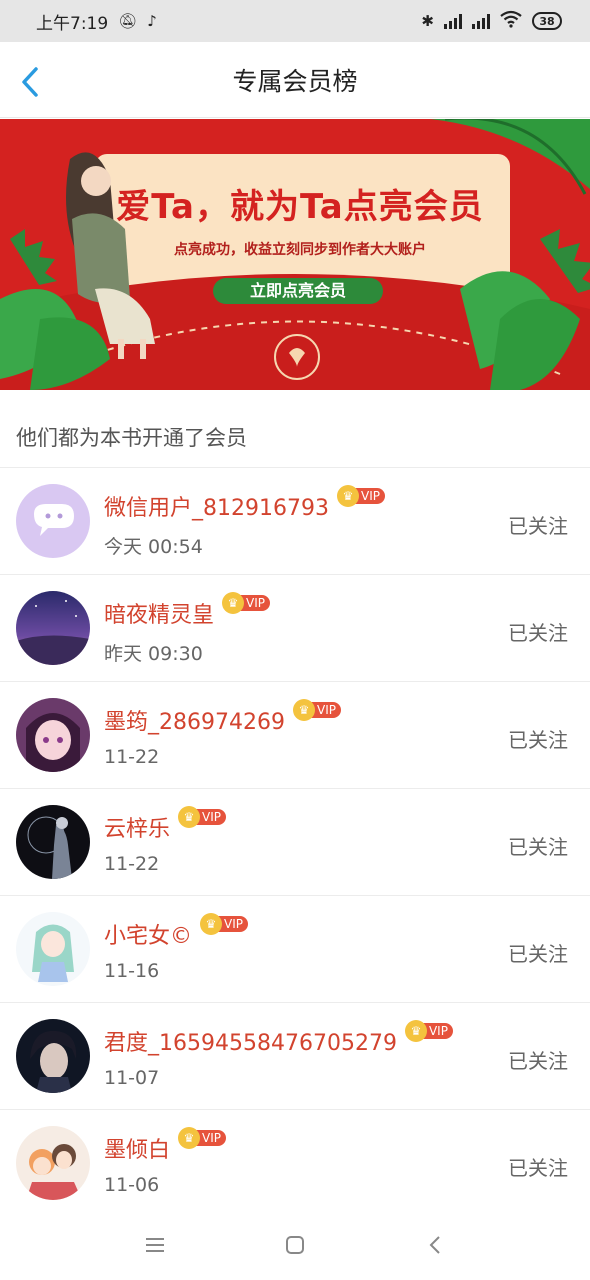  I want to click on member-name: 君度_16594558476705279 ♛ VIP, so click(278, 1038).